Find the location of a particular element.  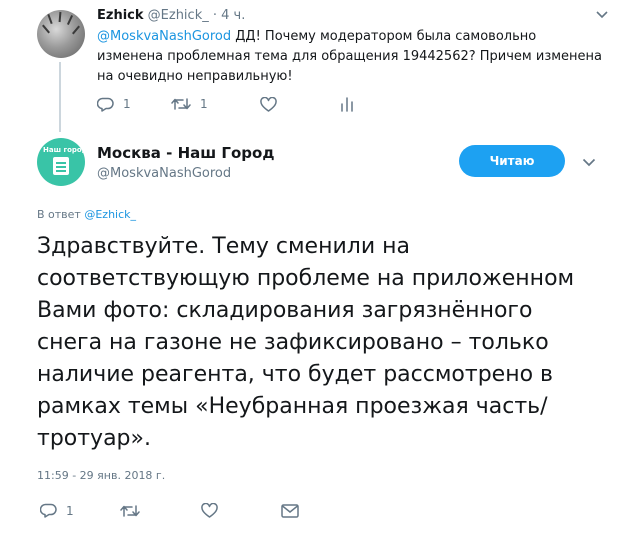

main-reply-button: 1 is located at coordinates (80, 510).